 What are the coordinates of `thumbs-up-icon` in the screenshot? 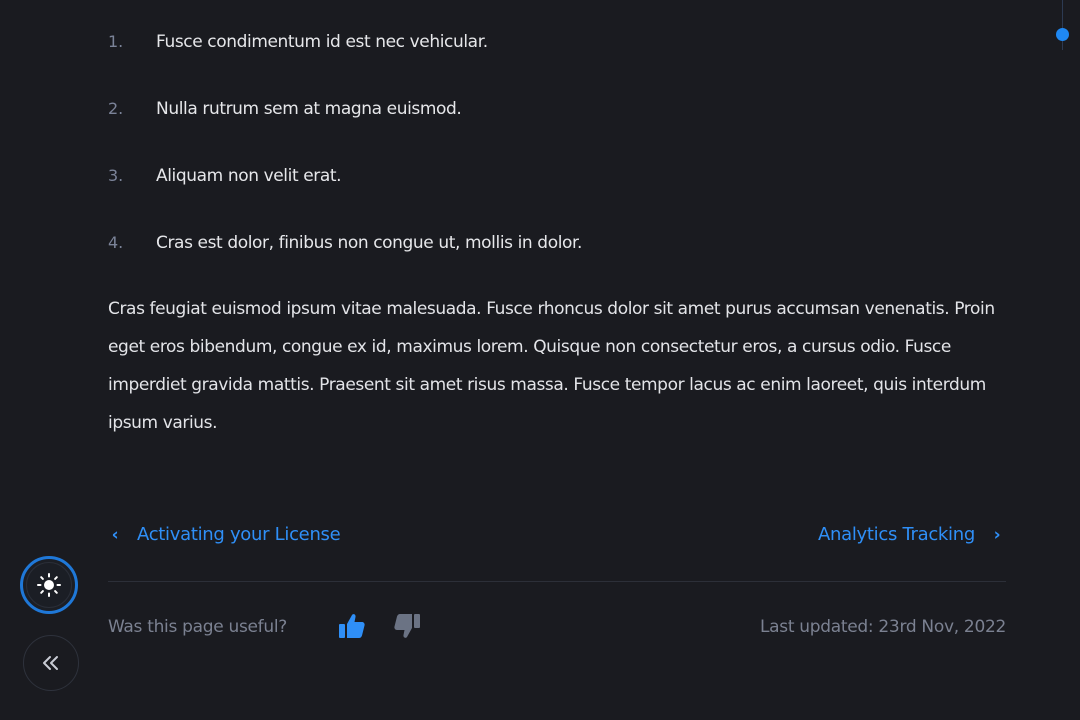 It's located at (352, 626).